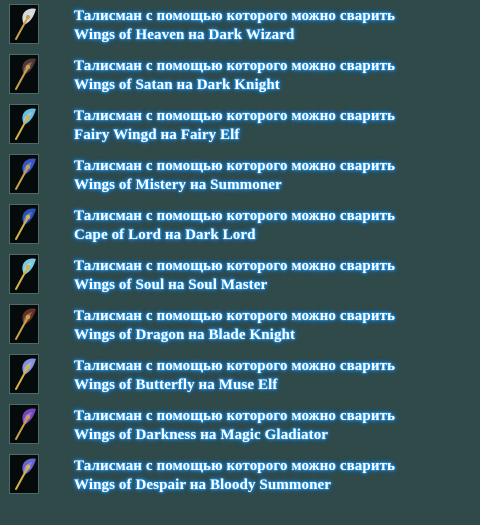  Describe the element at coordinates (157, 135) in the screenshot. I see `item-title: Fairy Wingd на Fairy Elf` at that location.